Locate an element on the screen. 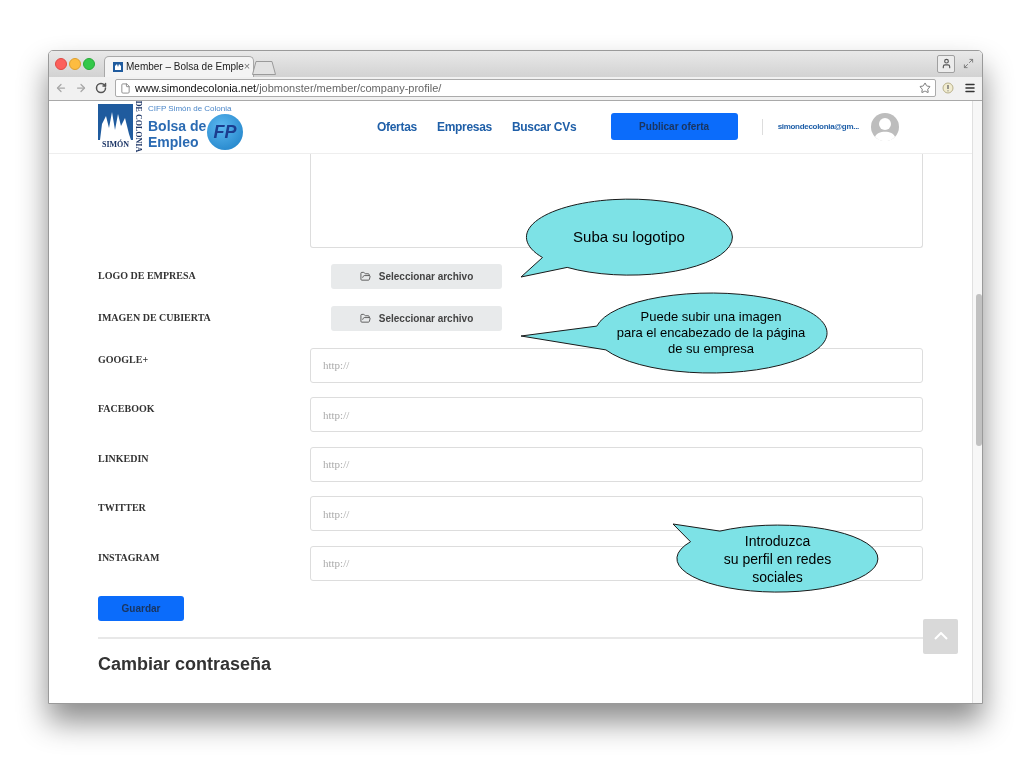  nav-link: Ofertas is located at coordinates (397, 126).